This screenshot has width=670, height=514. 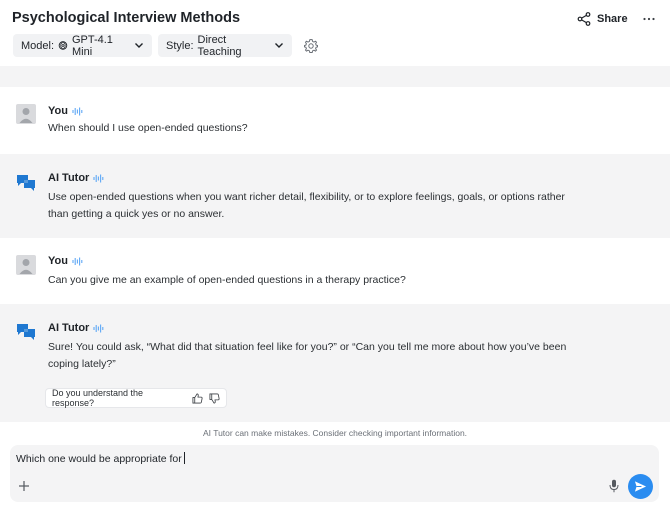 What do you see at coordinates (612, 19) in the screenshot?
I see `share-label: Share` at bounding box center [612, 19].